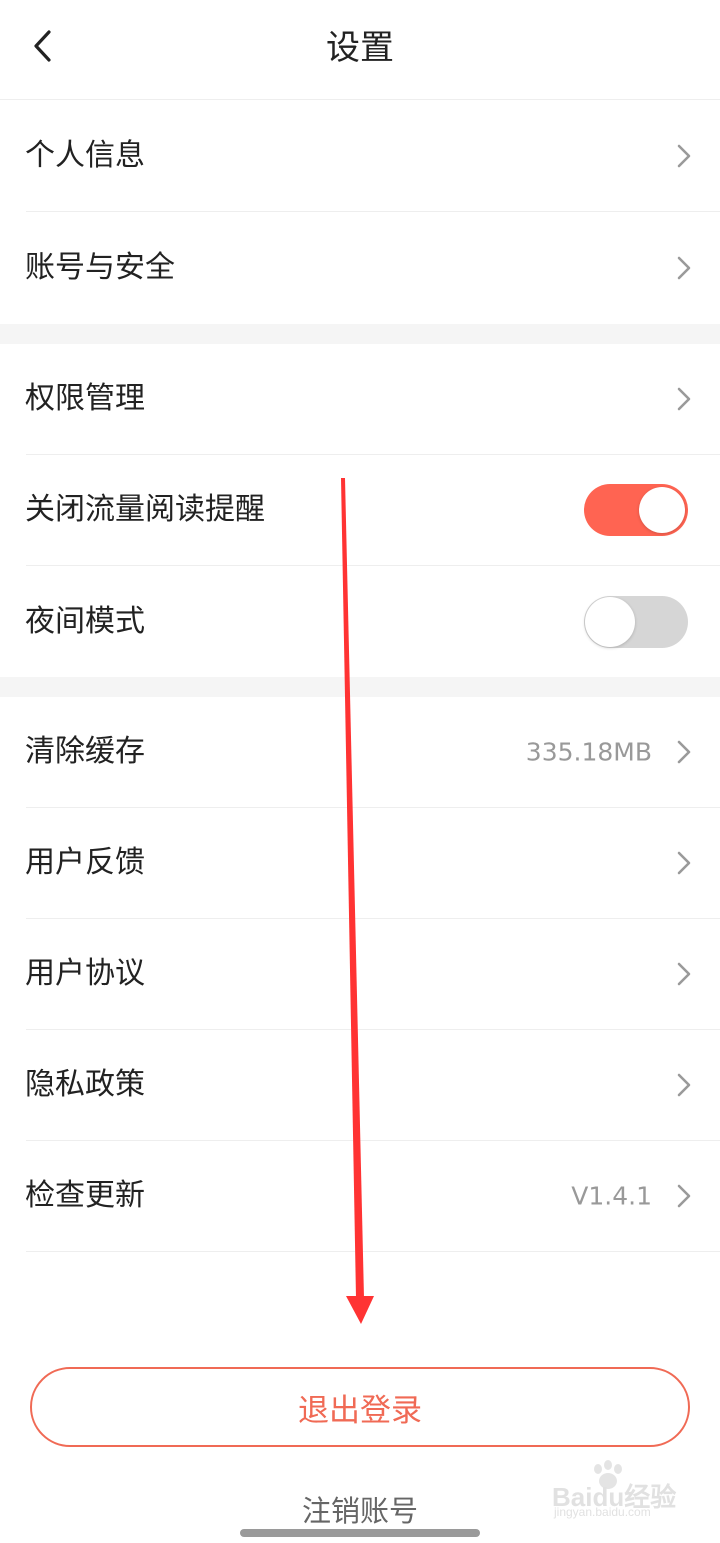 Image resolution: width=720 pixels, height=1543 pixels. I want to click on row-label: 用户反馈, so click(85, 862).